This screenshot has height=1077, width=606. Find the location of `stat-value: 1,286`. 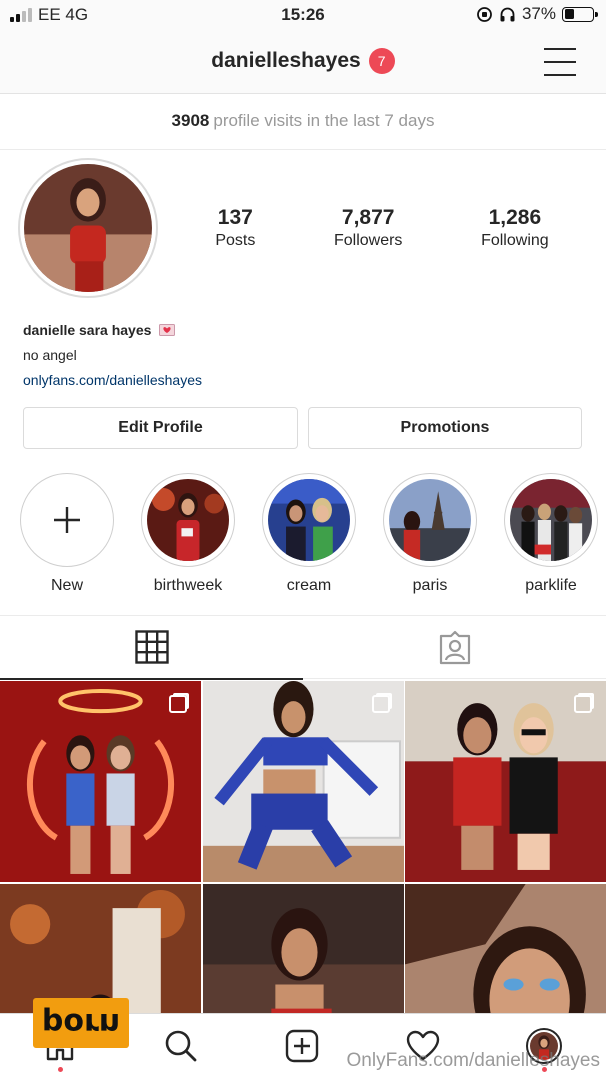

stat-value: 1,286 is located at coordinates (515, 217).